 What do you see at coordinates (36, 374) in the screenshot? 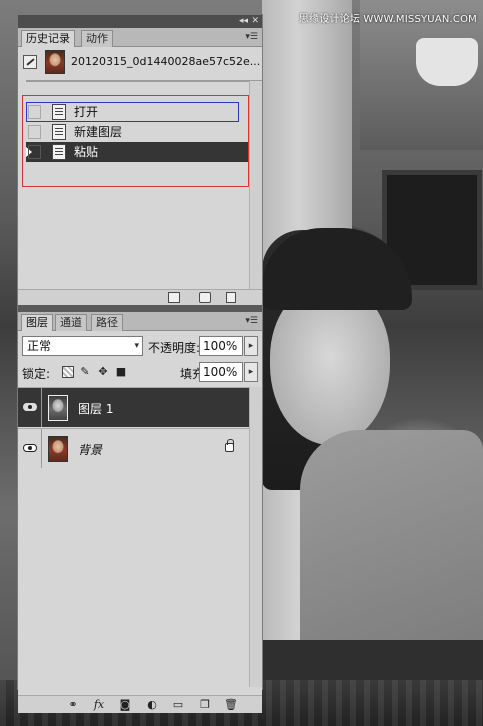
I see `lock-label: 锁定:` at bounding box center [36, 374].